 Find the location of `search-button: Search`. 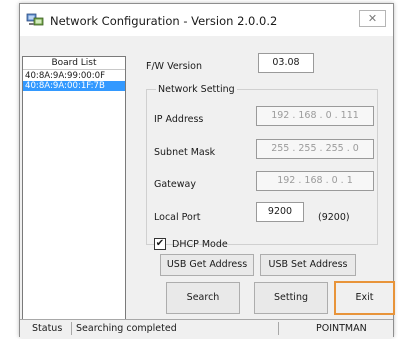

search-button: Search is located at coordinates (203, 298).